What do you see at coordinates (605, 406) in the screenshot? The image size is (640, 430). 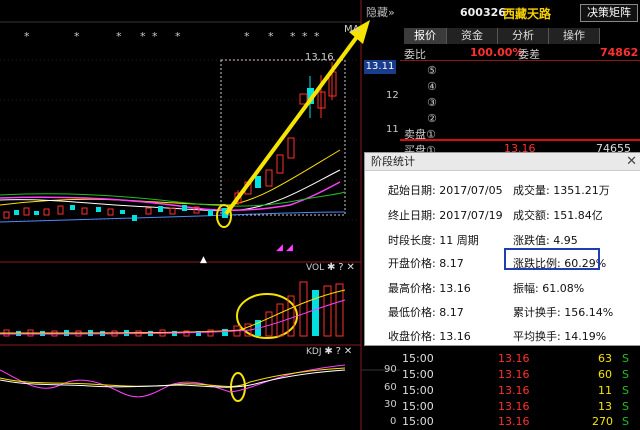 I see `trade-volume: 13` at bounding box center [605, 406].